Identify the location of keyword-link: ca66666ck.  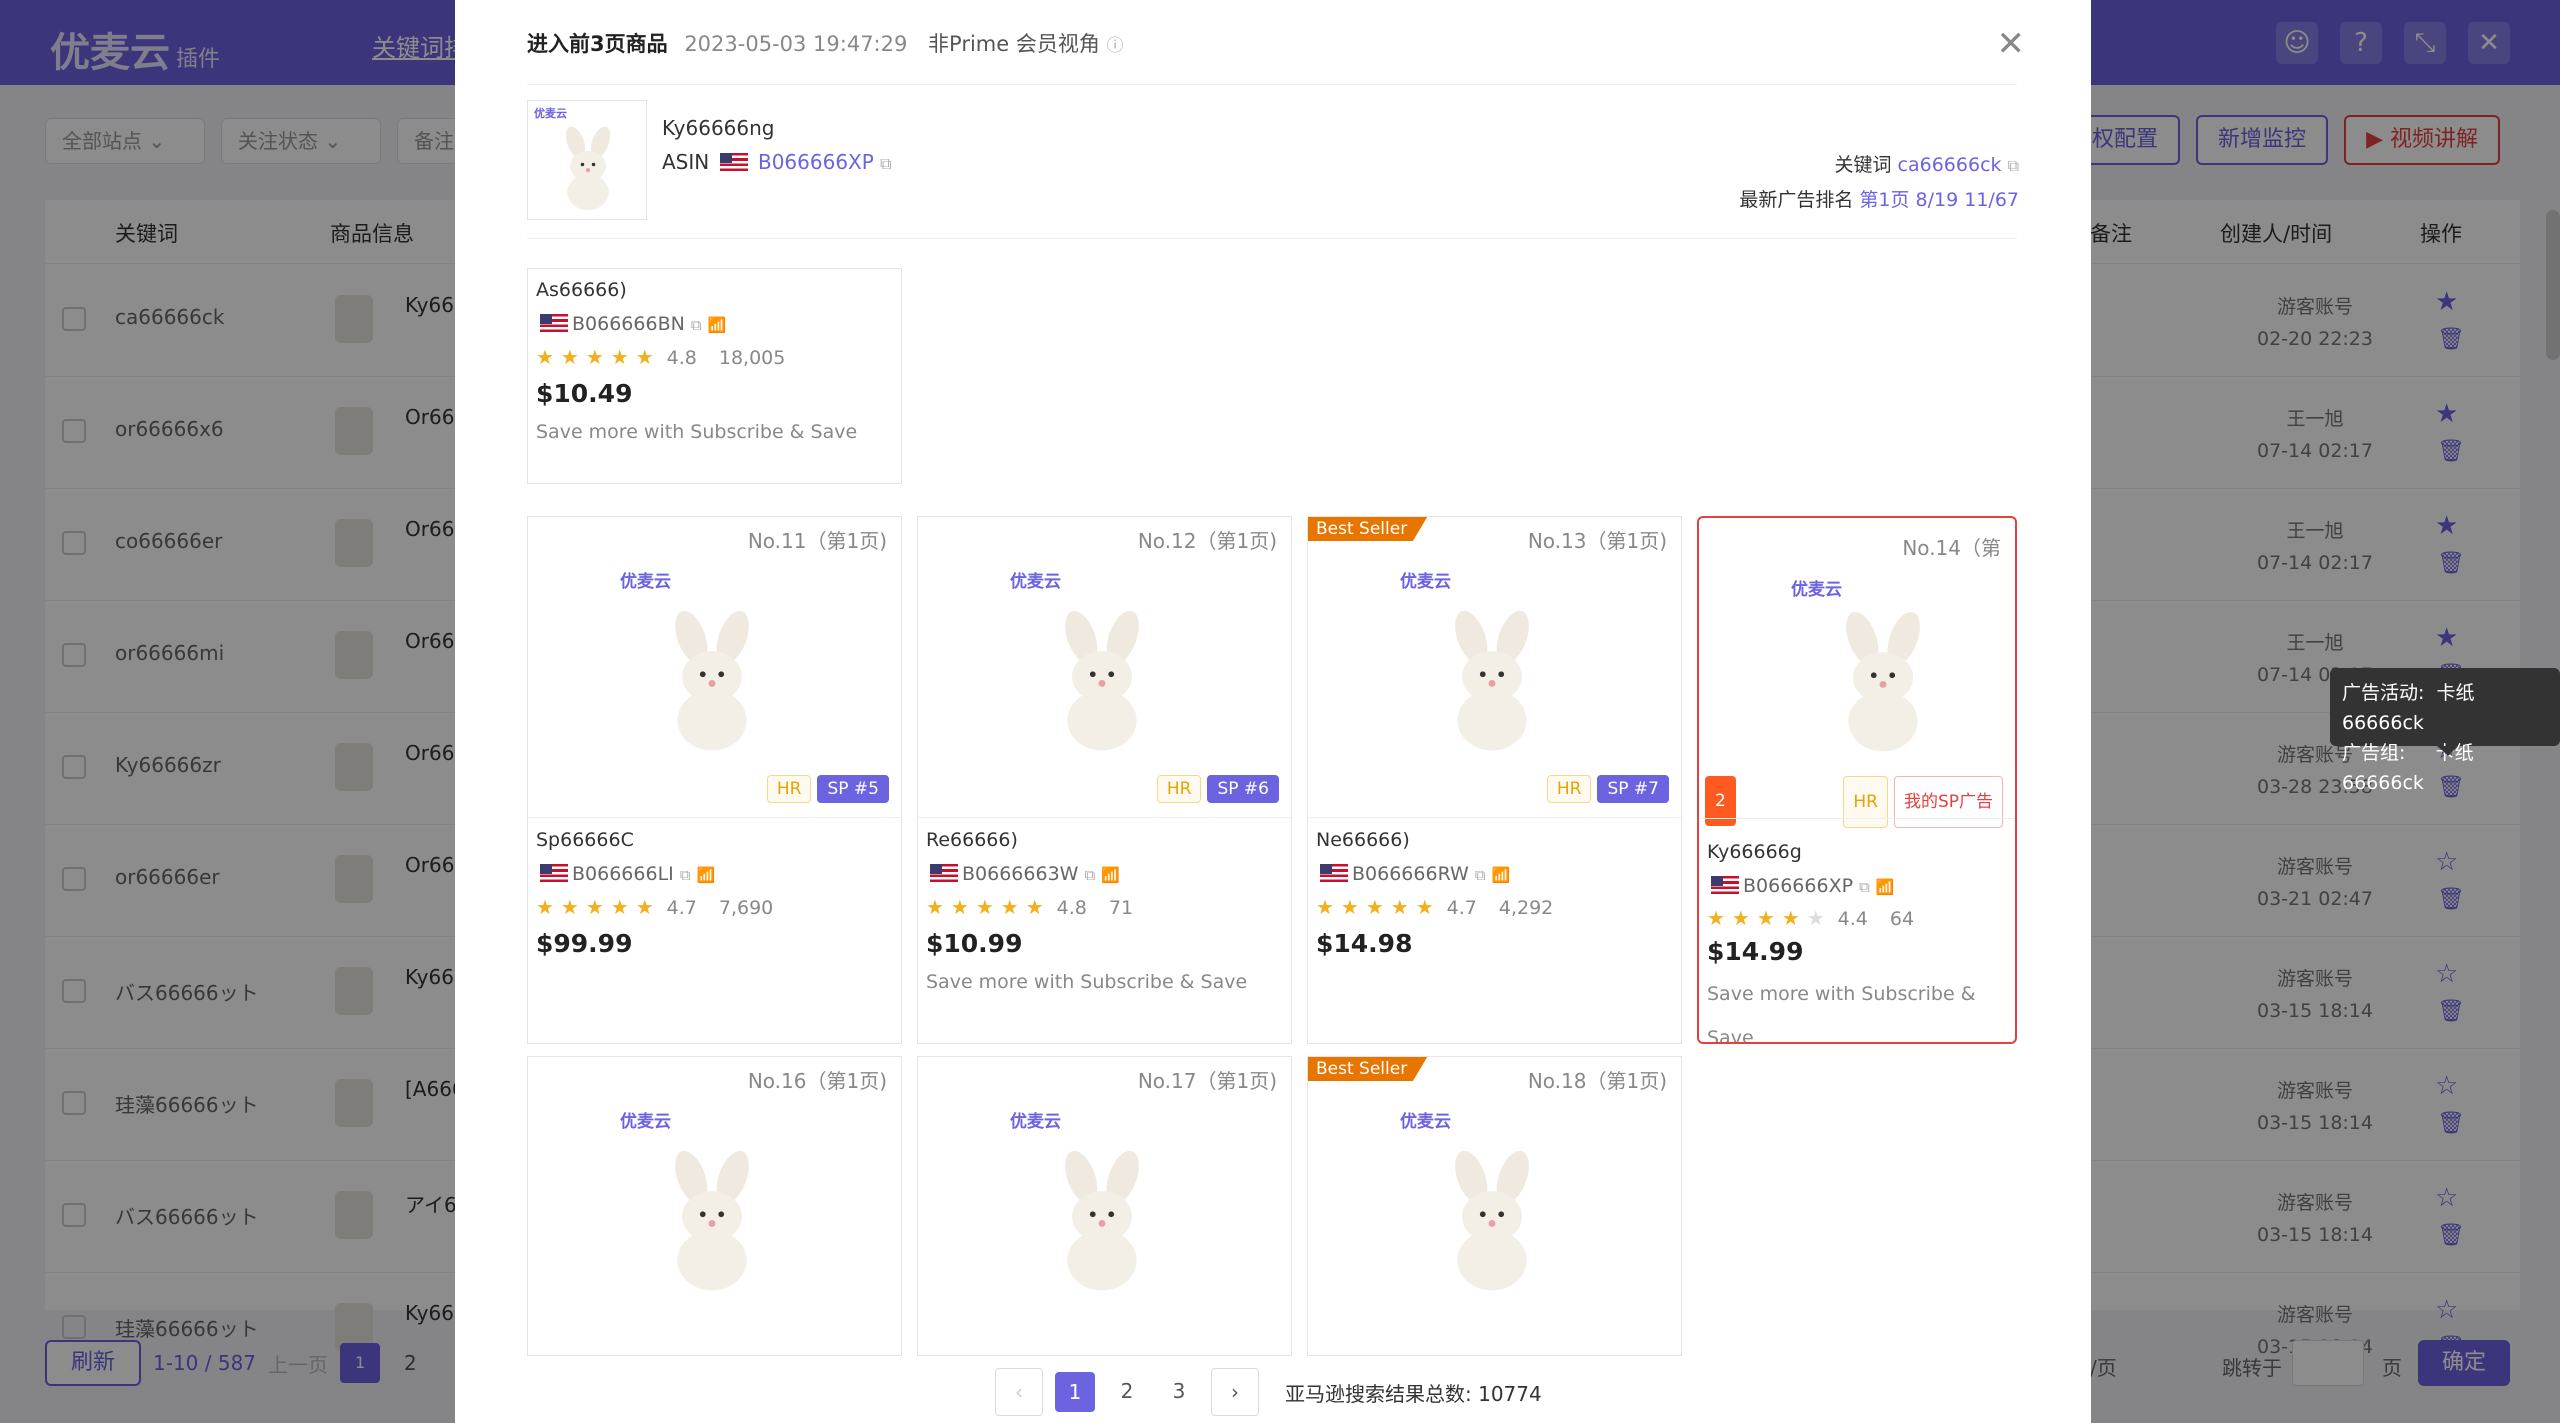
(1950, 165).